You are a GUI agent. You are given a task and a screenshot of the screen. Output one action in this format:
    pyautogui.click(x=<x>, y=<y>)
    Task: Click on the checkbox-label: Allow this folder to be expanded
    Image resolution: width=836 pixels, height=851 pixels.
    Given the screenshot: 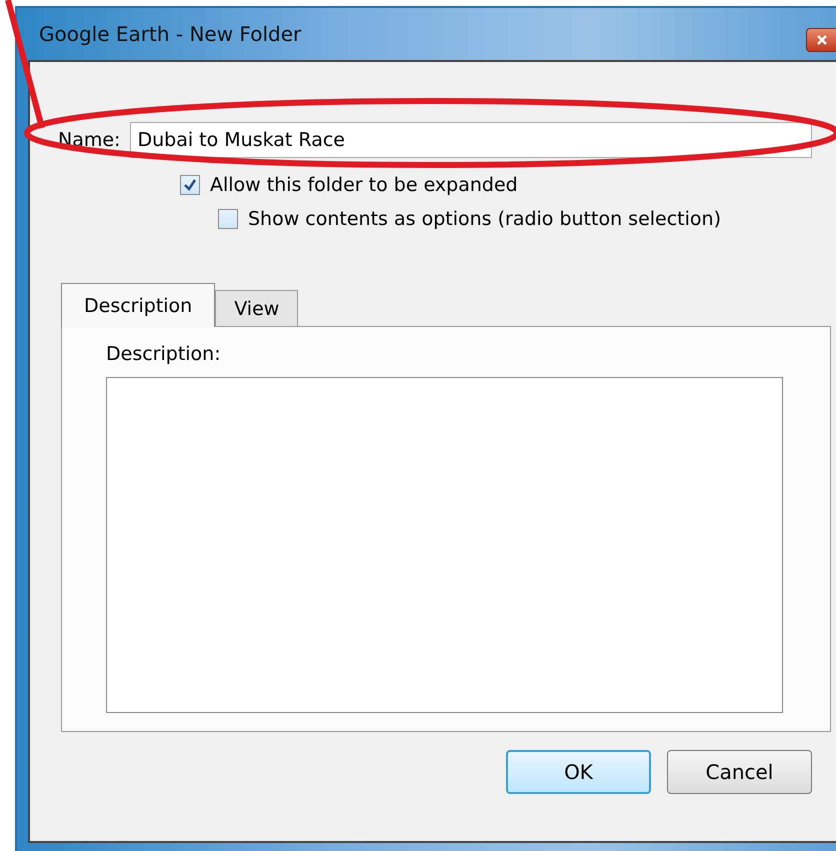 What is the action you would take?
    pyautogui.click(x=364, y=185)
    